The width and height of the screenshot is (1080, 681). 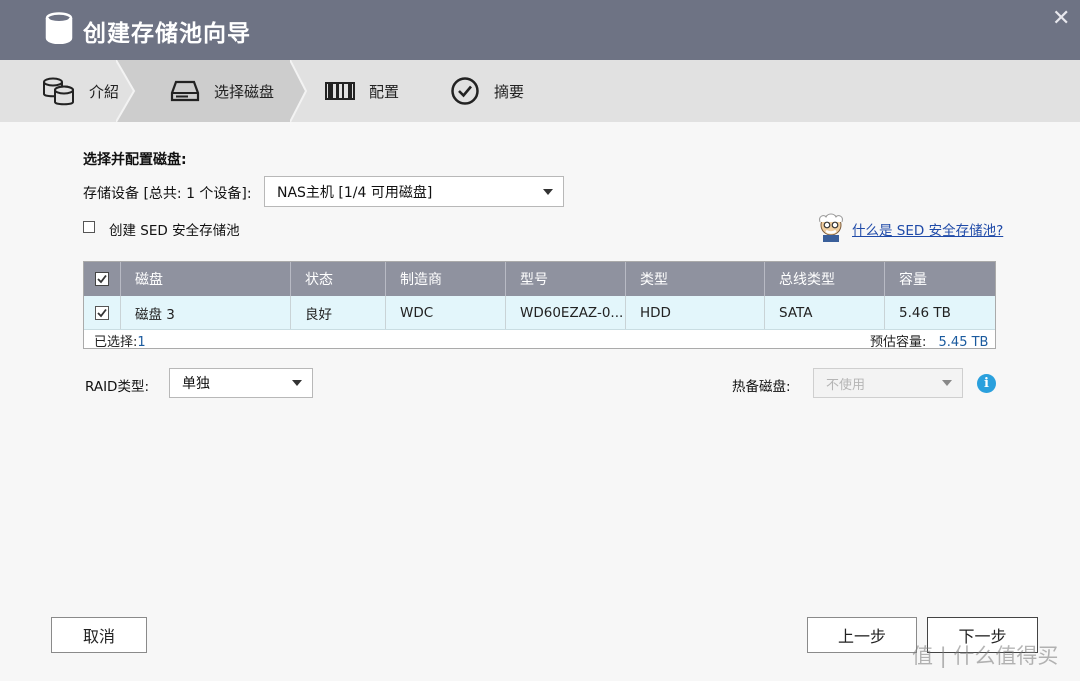 What do you see at coordinates (565, 279) in the screenshot?
I see `column-header-model: 型号` at bounding box center [565, 279].